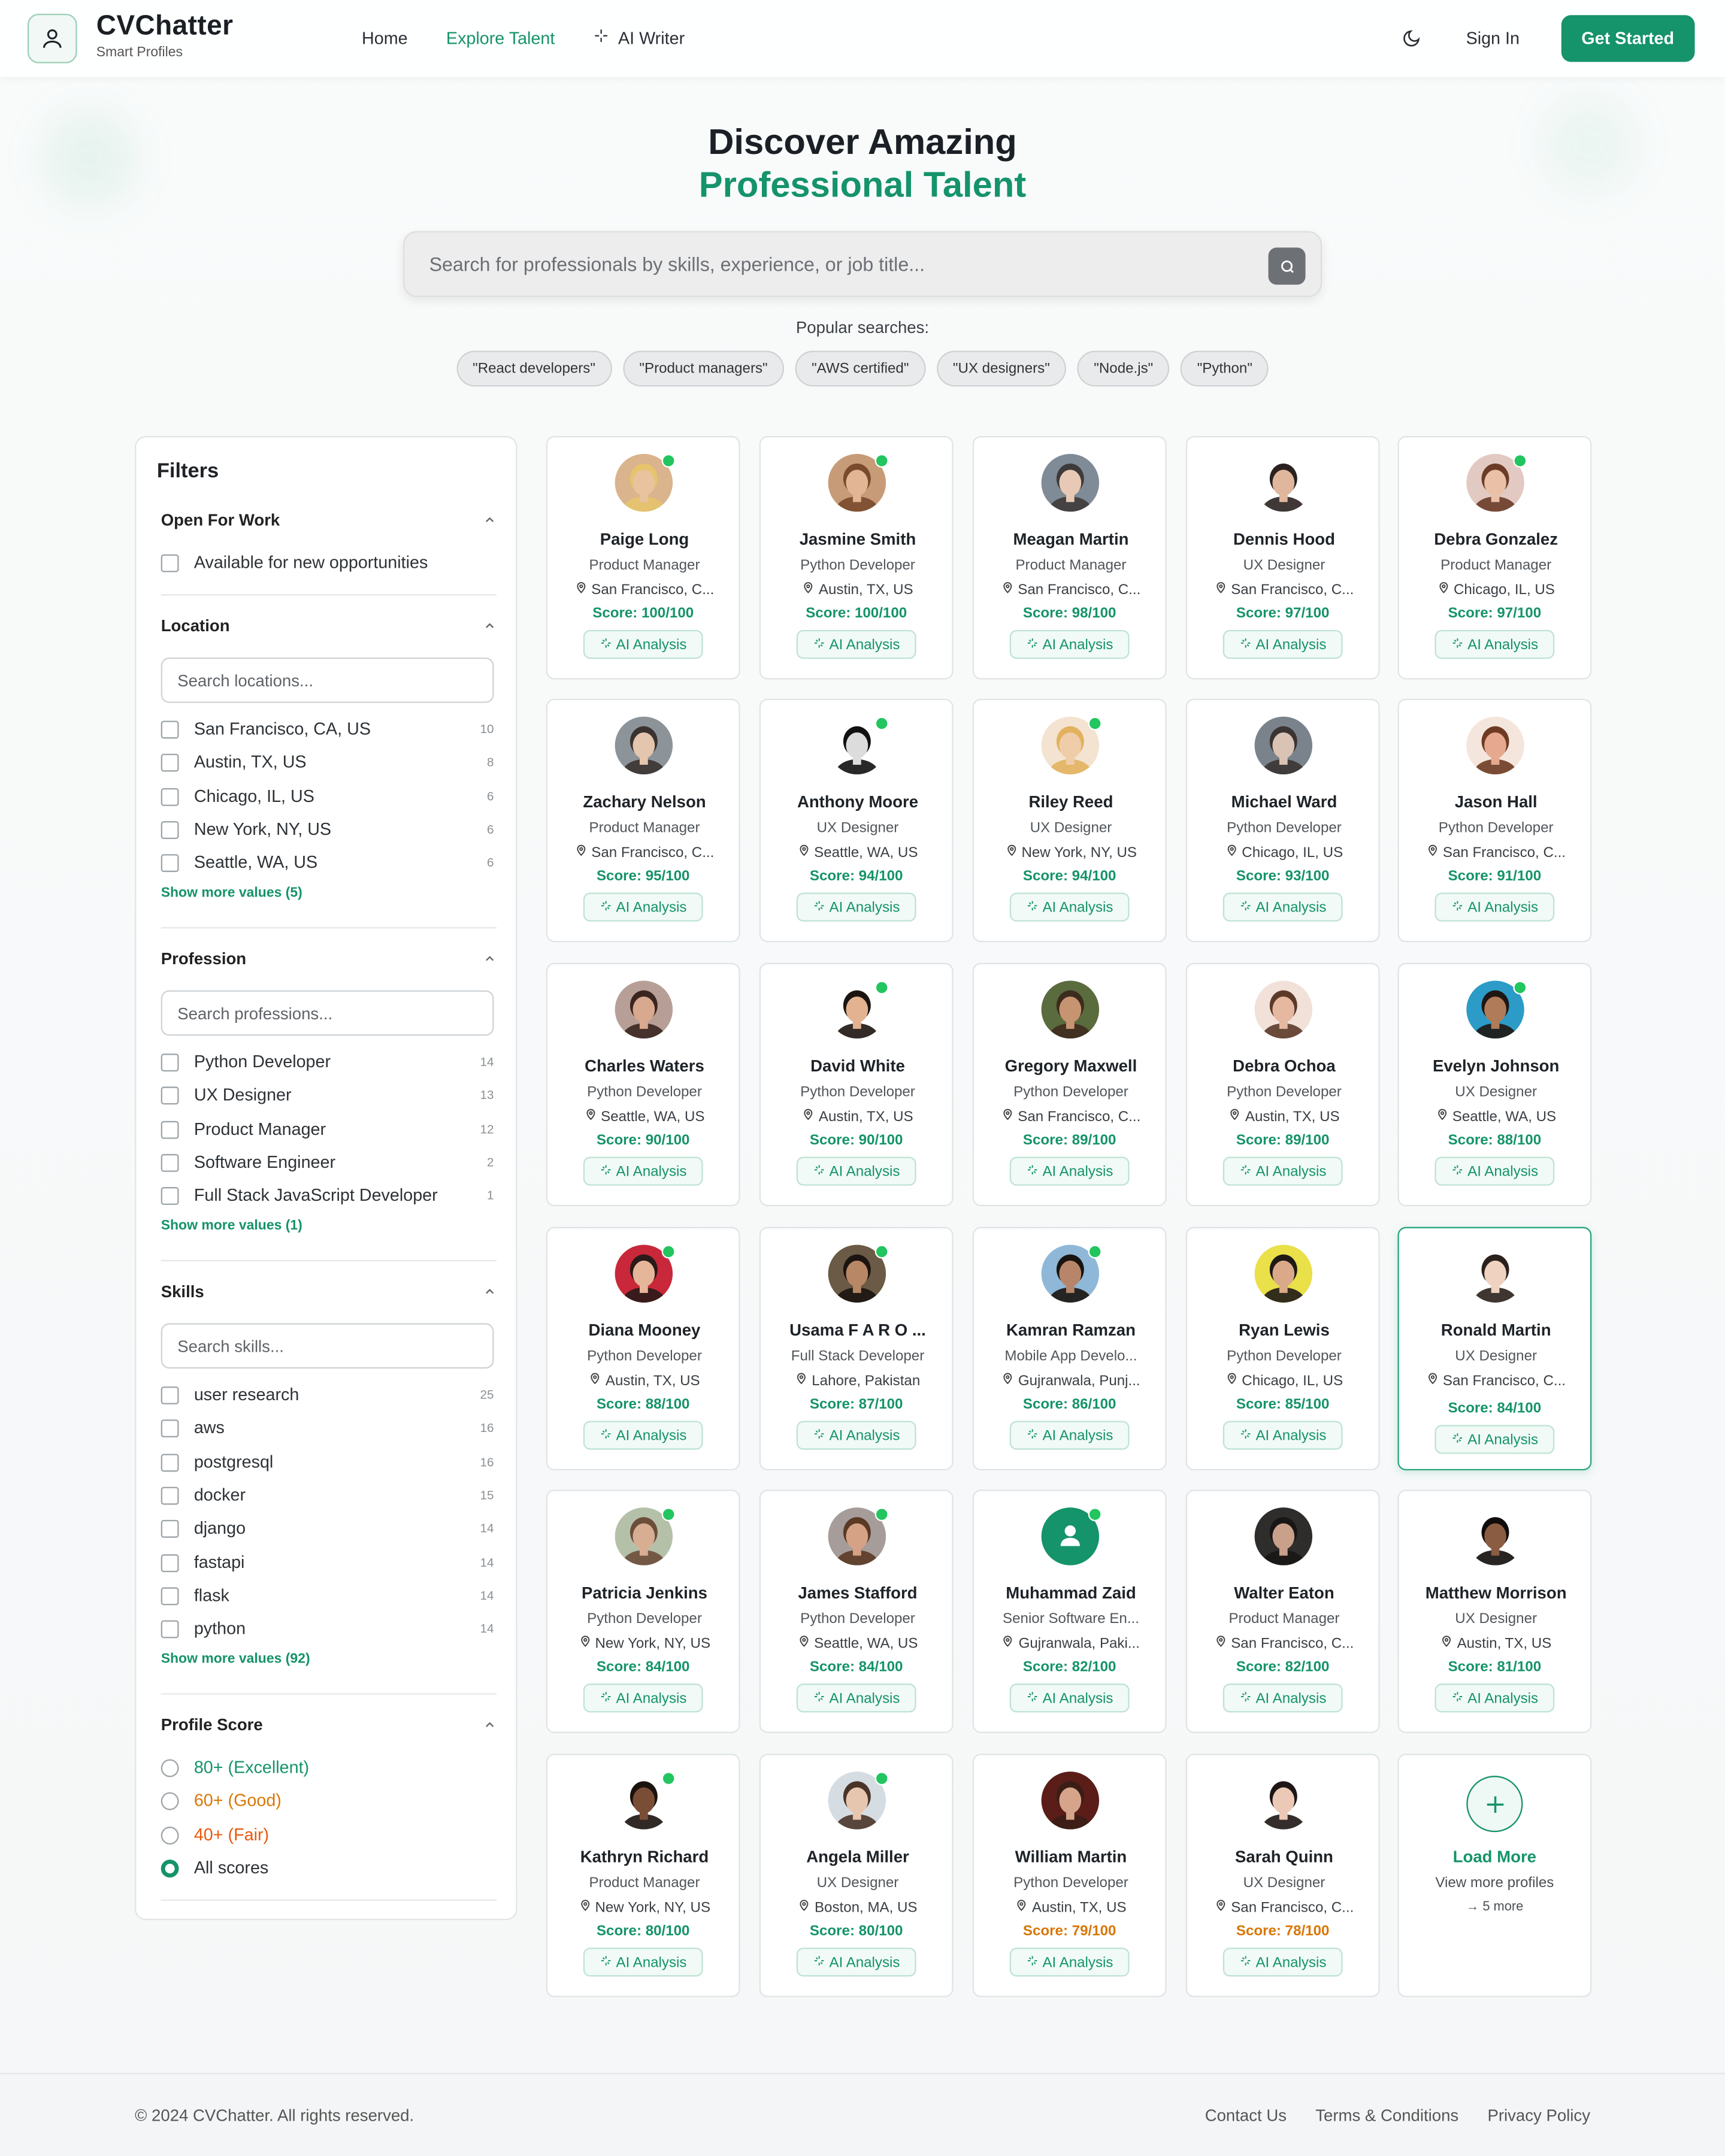 Image resolution: width=1725 pixels, height=2156 pixels. What do you see at coordinates (1284, 1331) in the screenshot?
I see `profile-name: Ryan Lewis` at bounding box center [1284, 1331].